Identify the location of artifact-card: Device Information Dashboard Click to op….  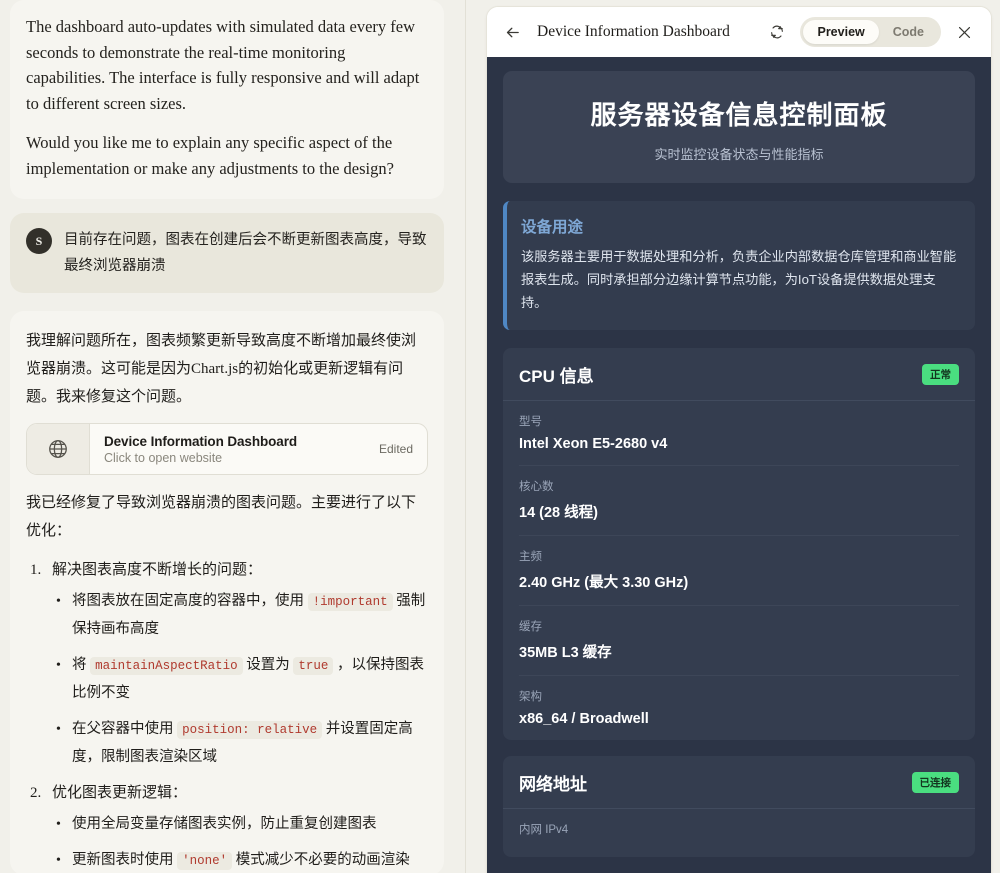
(227, 449).